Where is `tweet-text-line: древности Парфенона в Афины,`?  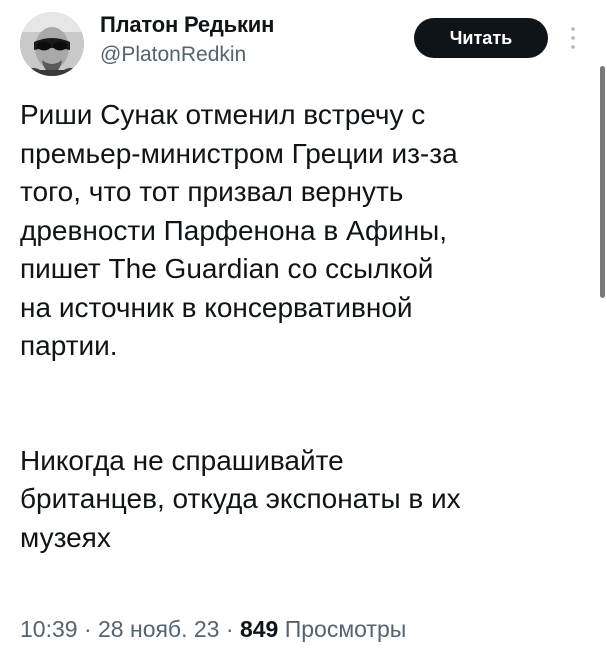
tweet-text-line: древности Парфенона в Афины, is located at coordinates (234, 230).